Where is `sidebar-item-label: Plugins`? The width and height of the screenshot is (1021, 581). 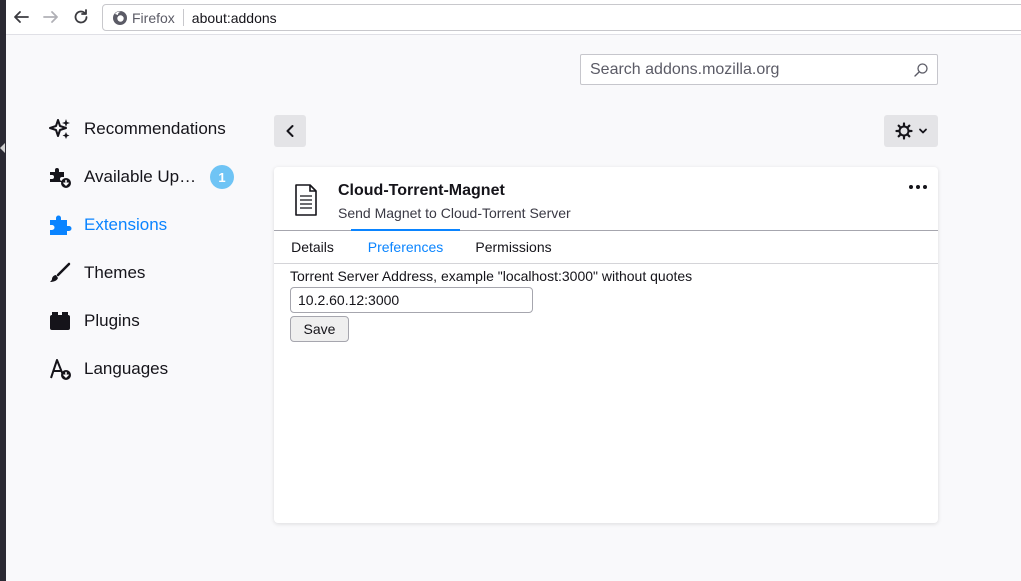 sidebar-item-label: Plugins is located at coordinates (112, 320).